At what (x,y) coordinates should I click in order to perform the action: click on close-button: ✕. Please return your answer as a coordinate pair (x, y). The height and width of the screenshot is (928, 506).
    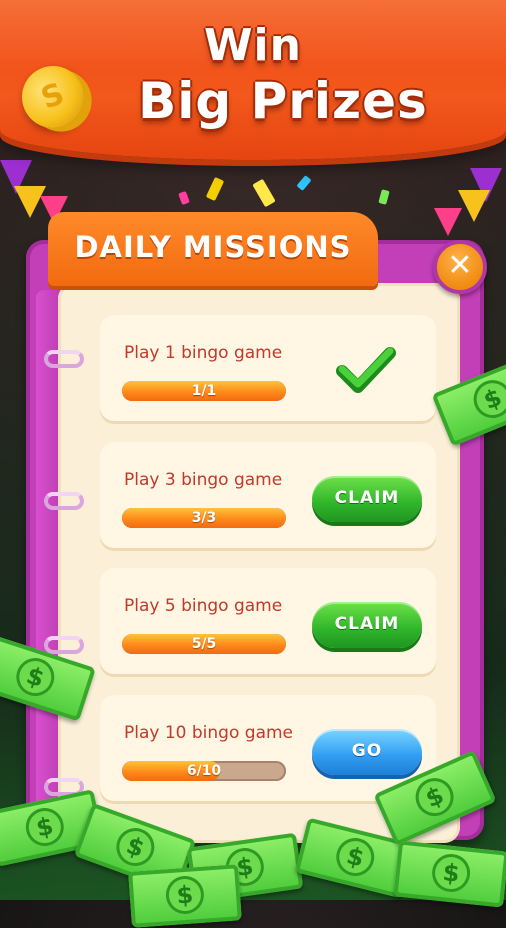
    Looking at the image, I should click on (460, 267).